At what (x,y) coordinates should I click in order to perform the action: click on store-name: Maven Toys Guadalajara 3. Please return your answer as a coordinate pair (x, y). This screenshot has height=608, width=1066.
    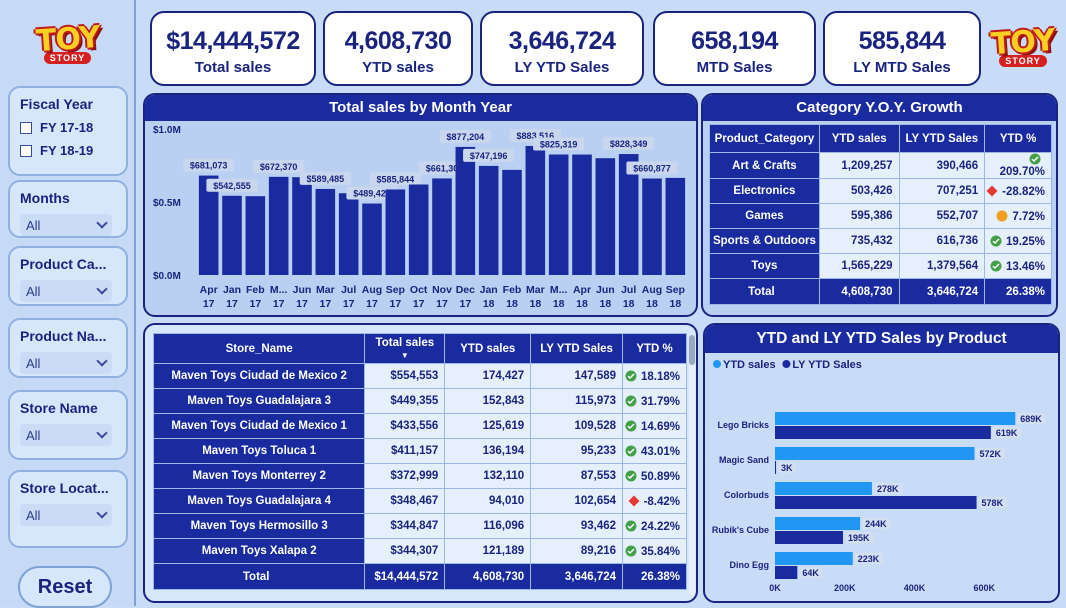
    Looking at the image, I should click on (259, 401).